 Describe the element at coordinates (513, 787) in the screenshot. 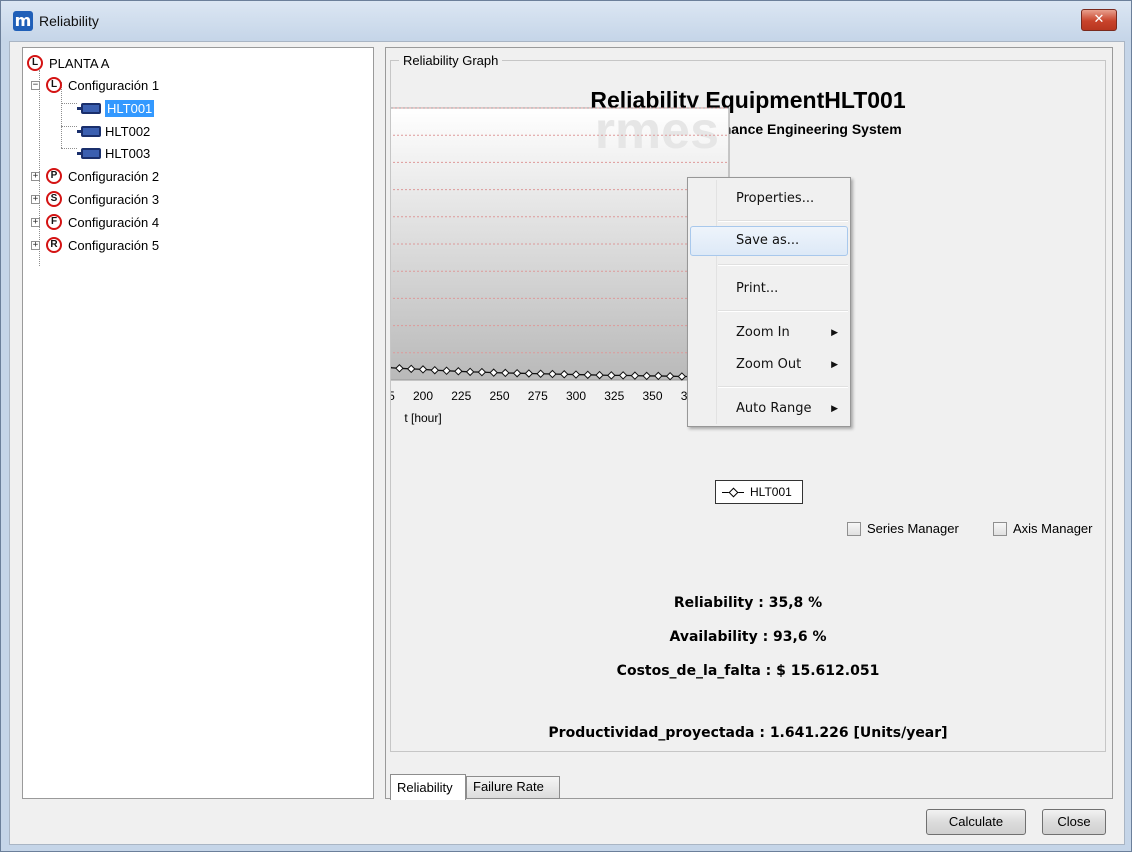

I see `tab-failure-rate: Failure Rate` at that location.